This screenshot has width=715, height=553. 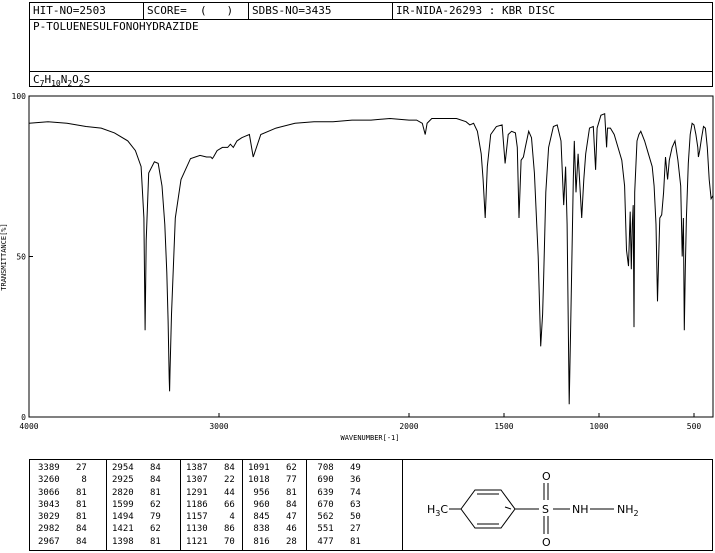 I want to click on x-tick-label: 1000, so click(x=598, y=426).